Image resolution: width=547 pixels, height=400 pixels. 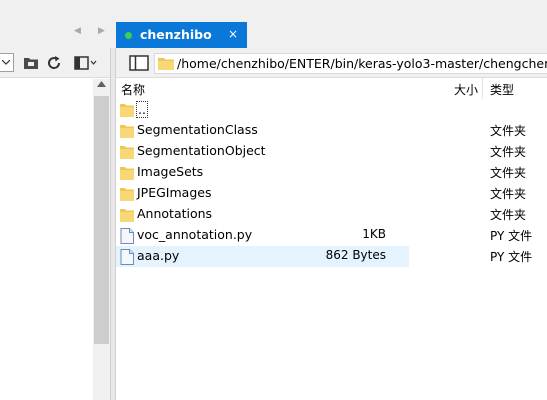 I want to click on file-size: 862 Bytes, so click(x=355, y=255).